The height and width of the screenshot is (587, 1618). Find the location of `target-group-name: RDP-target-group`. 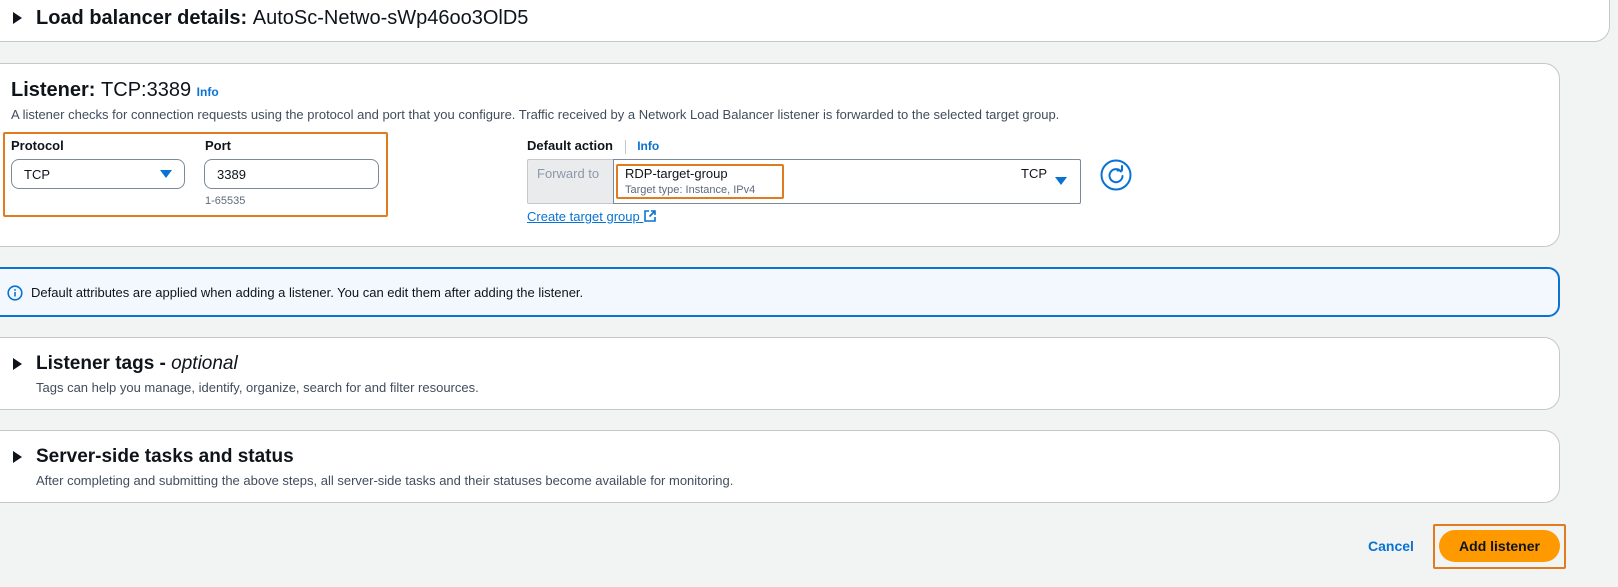

target-group-name: RDP-target-group is located at coordinates (676, 173).